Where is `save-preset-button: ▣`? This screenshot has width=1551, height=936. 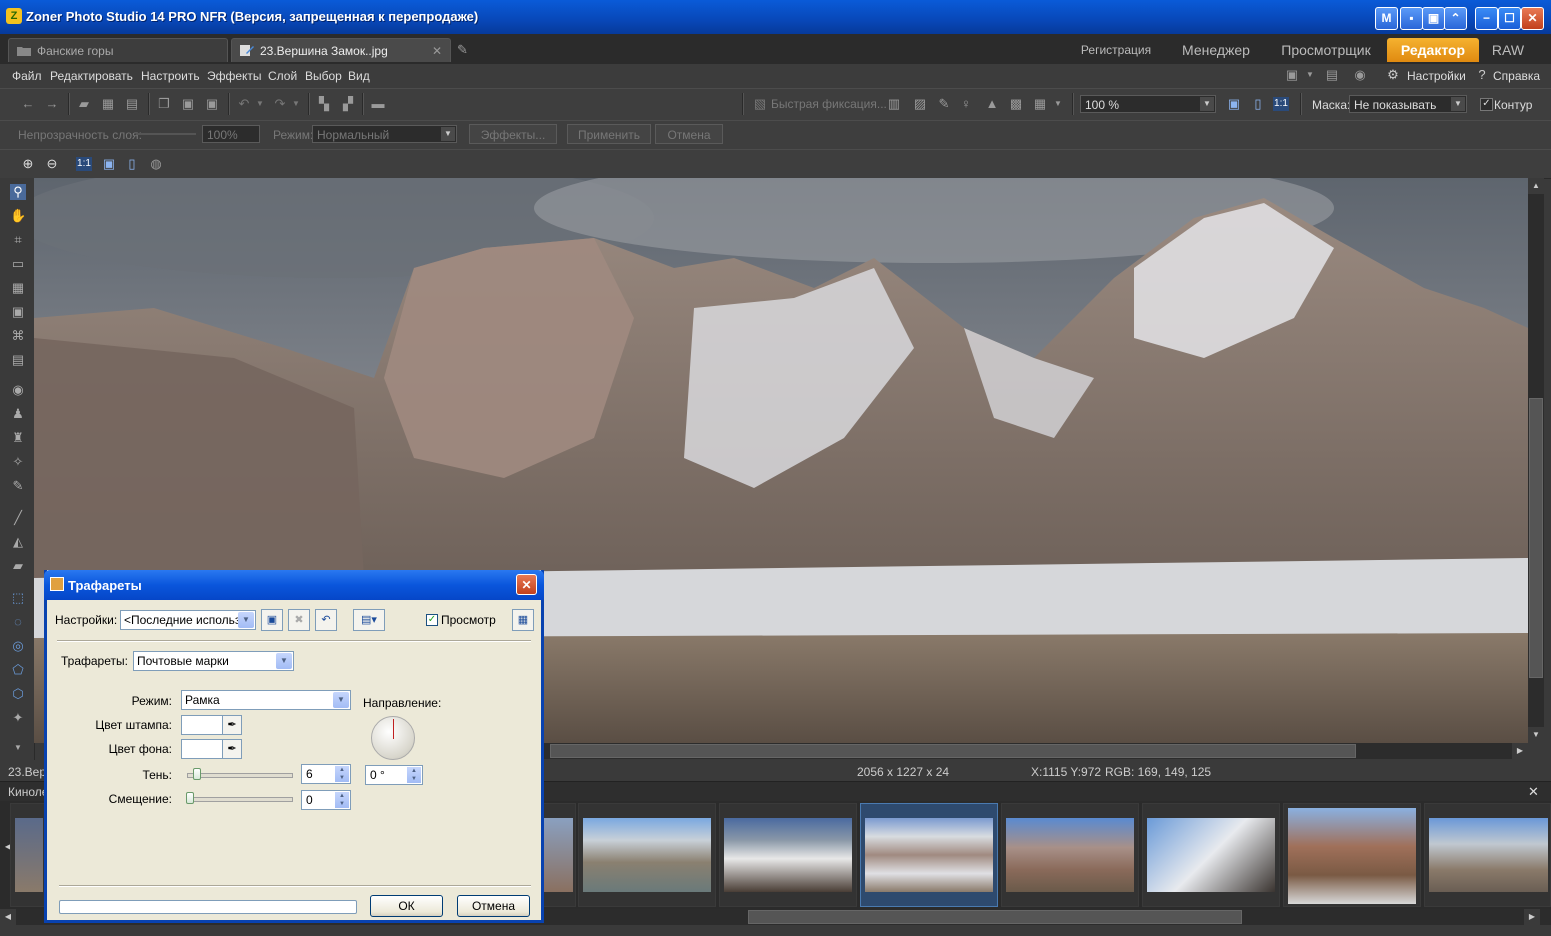
save-preset-button: ▣ is located at coordinates (272, 620).